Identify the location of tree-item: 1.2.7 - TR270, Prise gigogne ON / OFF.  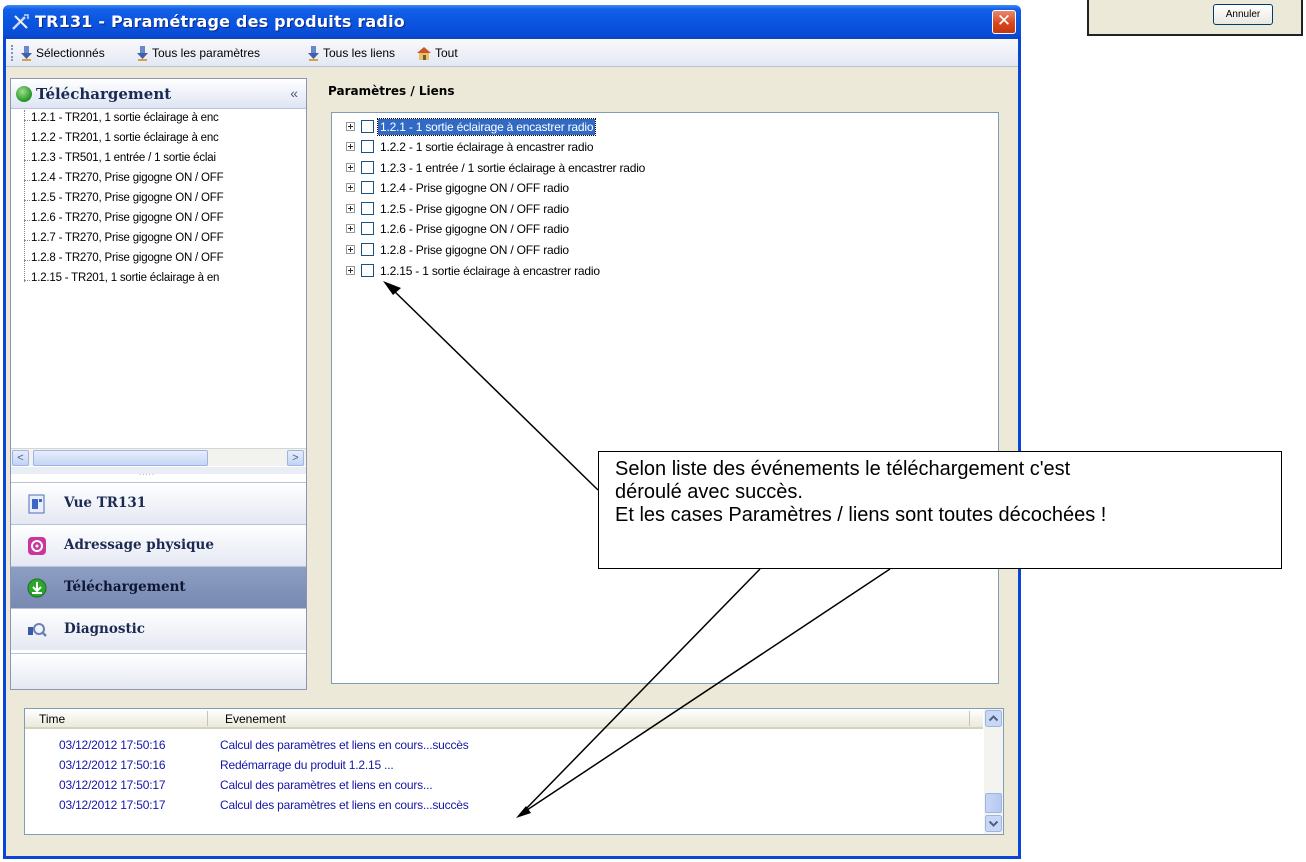
(127, 242).